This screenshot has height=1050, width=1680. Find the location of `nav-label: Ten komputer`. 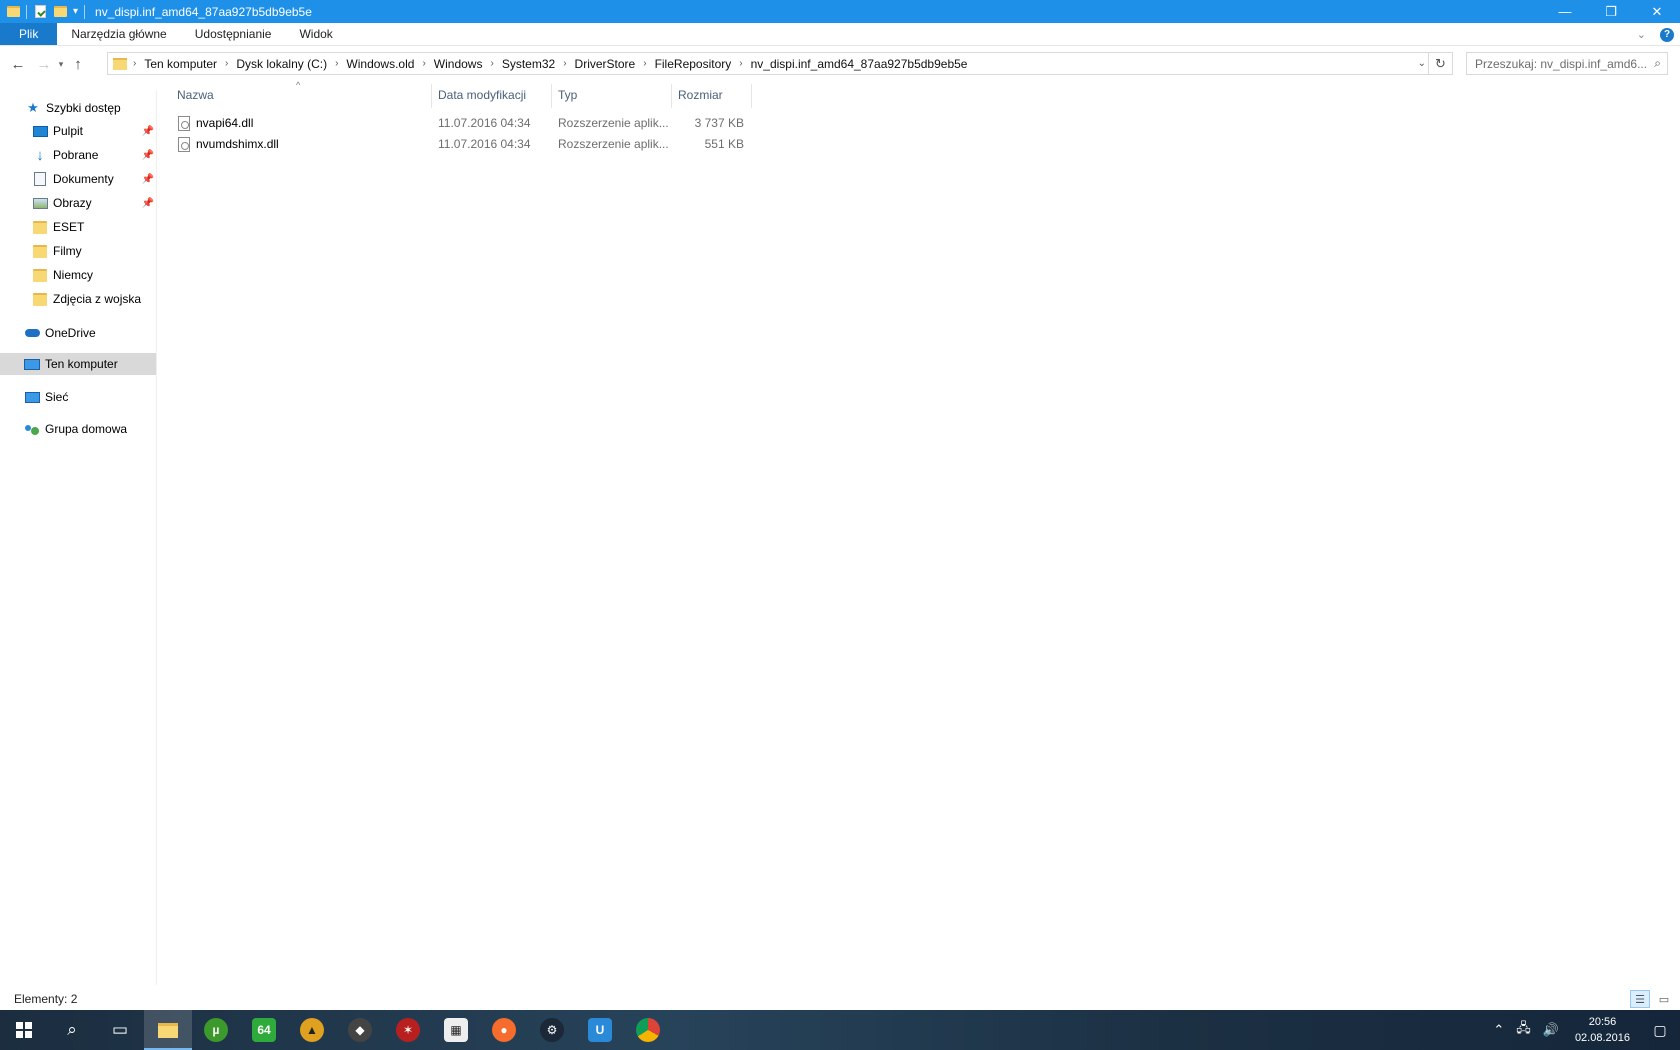

nav-label: Ten komputer is located at coordinates (81, 364).